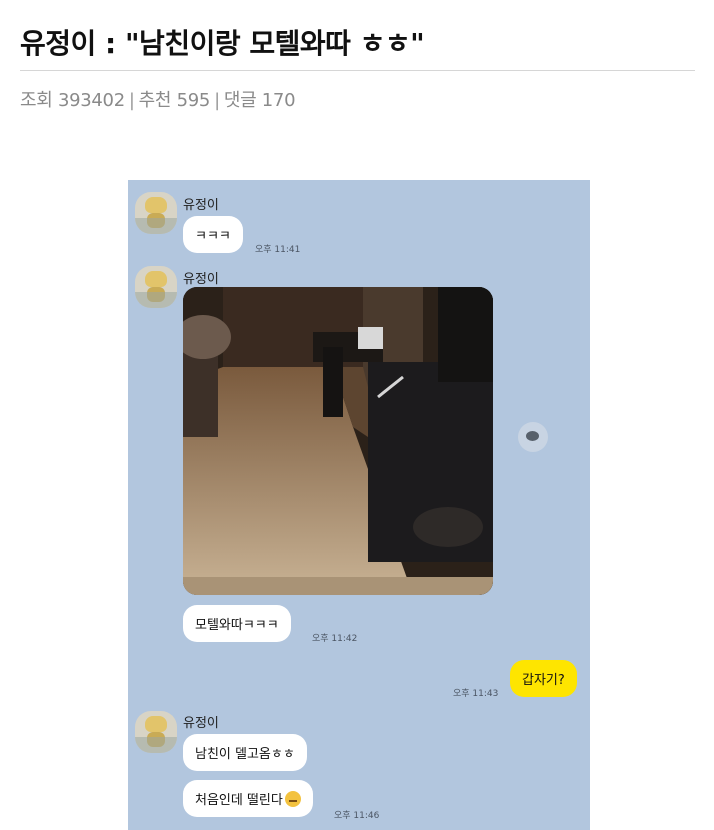 This screenshot has height=830, width=714. I want to click on recommend-count: 595, so click(193, 100).